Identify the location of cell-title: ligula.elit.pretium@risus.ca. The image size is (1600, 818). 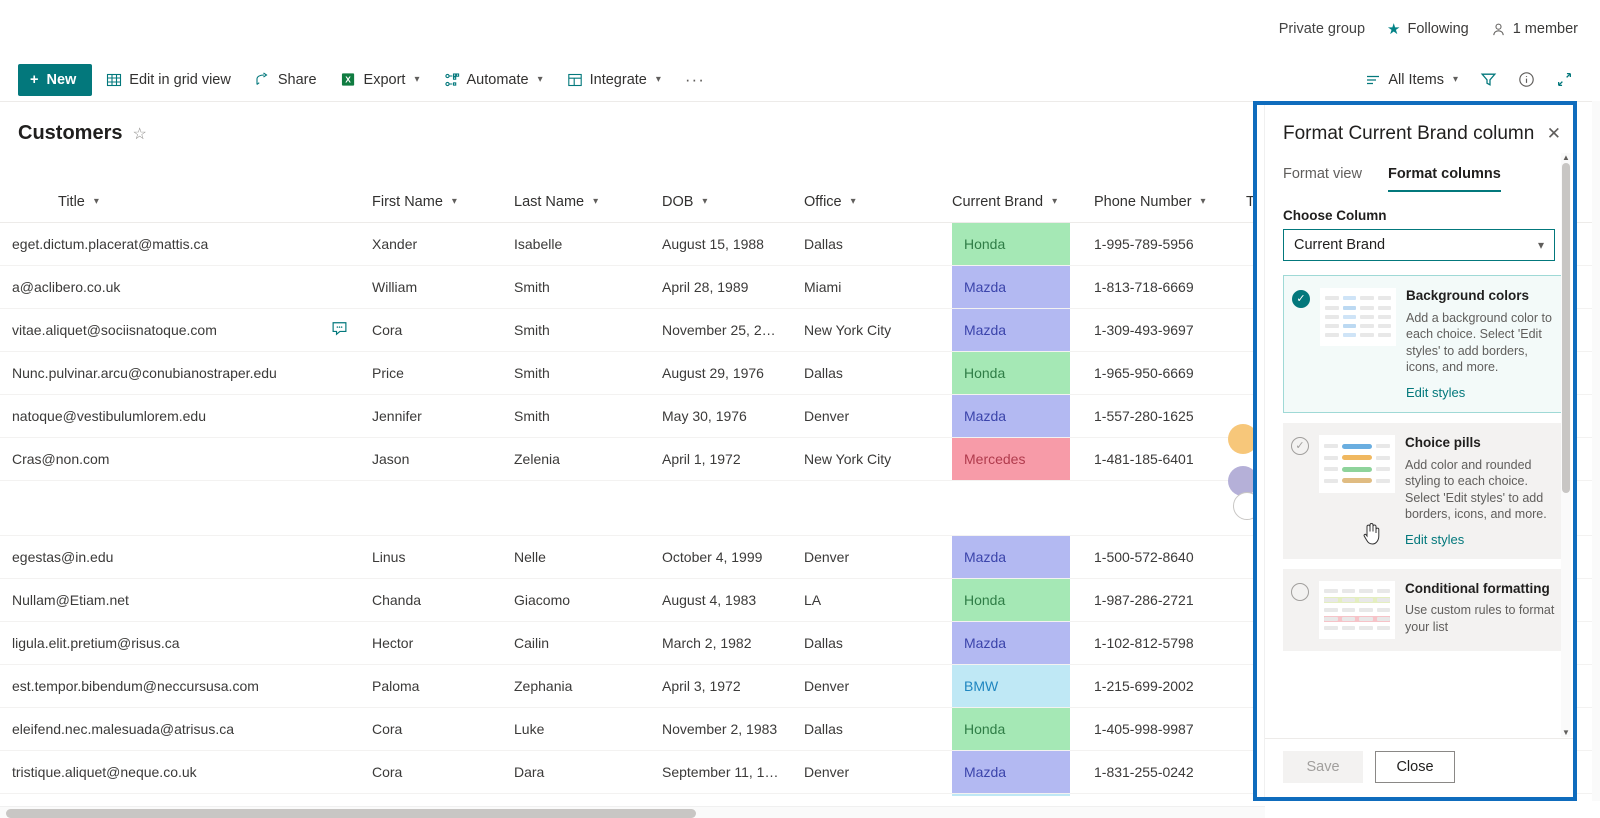
(180, 643).